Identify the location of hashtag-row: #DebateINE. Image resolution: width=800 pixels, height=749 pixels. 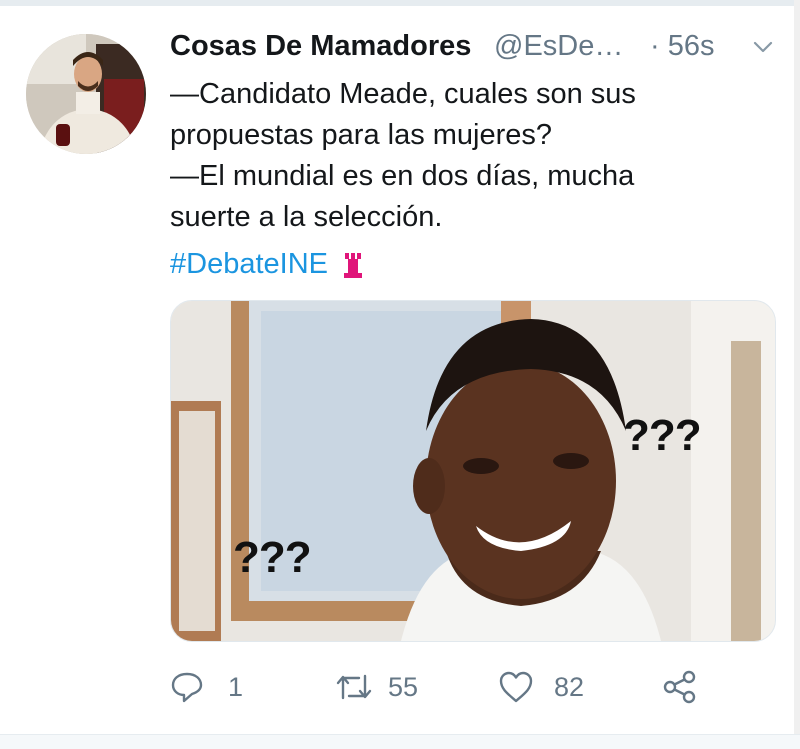
(267, 264).